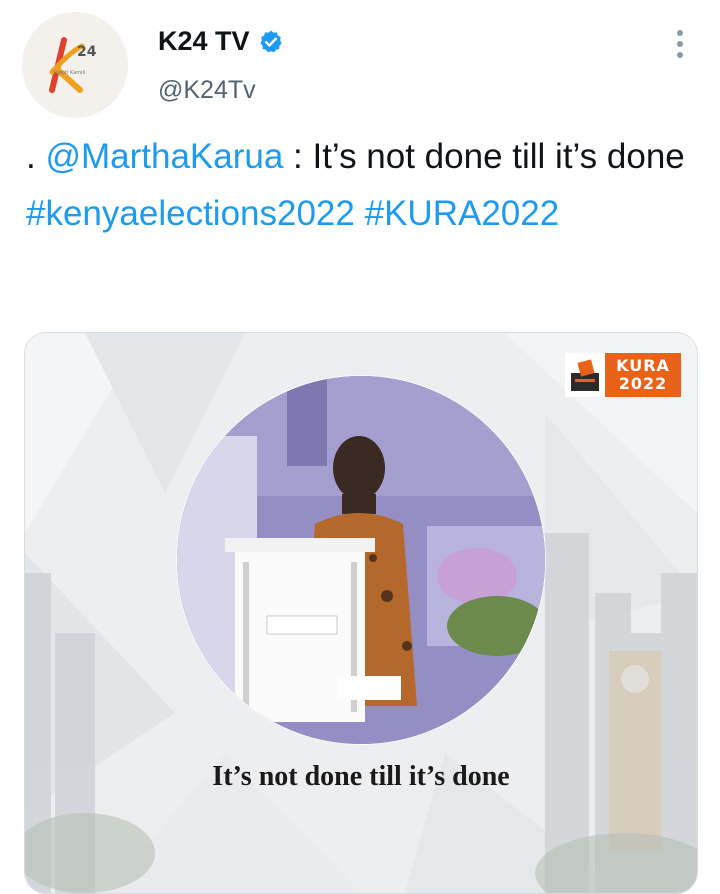  I want to click on hashtag-link-kenyaelections: #kenyaelections2022, so click(190, 213).